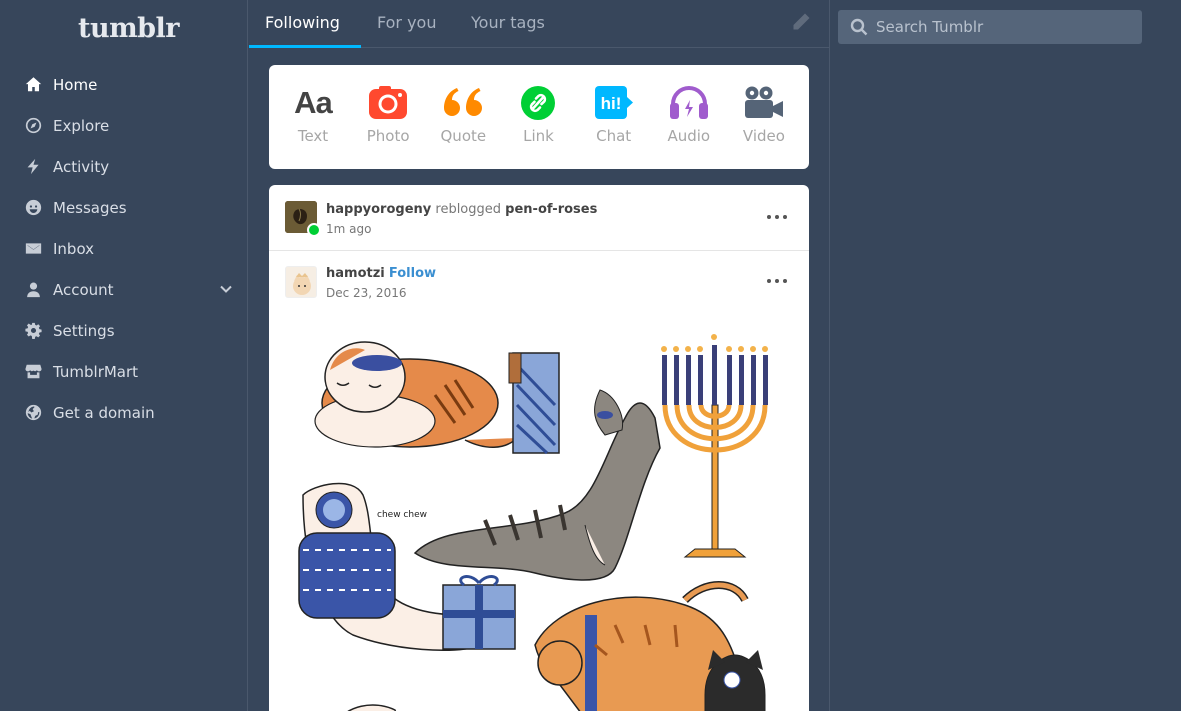  I want to click on sidebar-item-label: Account, so click(83, 289).